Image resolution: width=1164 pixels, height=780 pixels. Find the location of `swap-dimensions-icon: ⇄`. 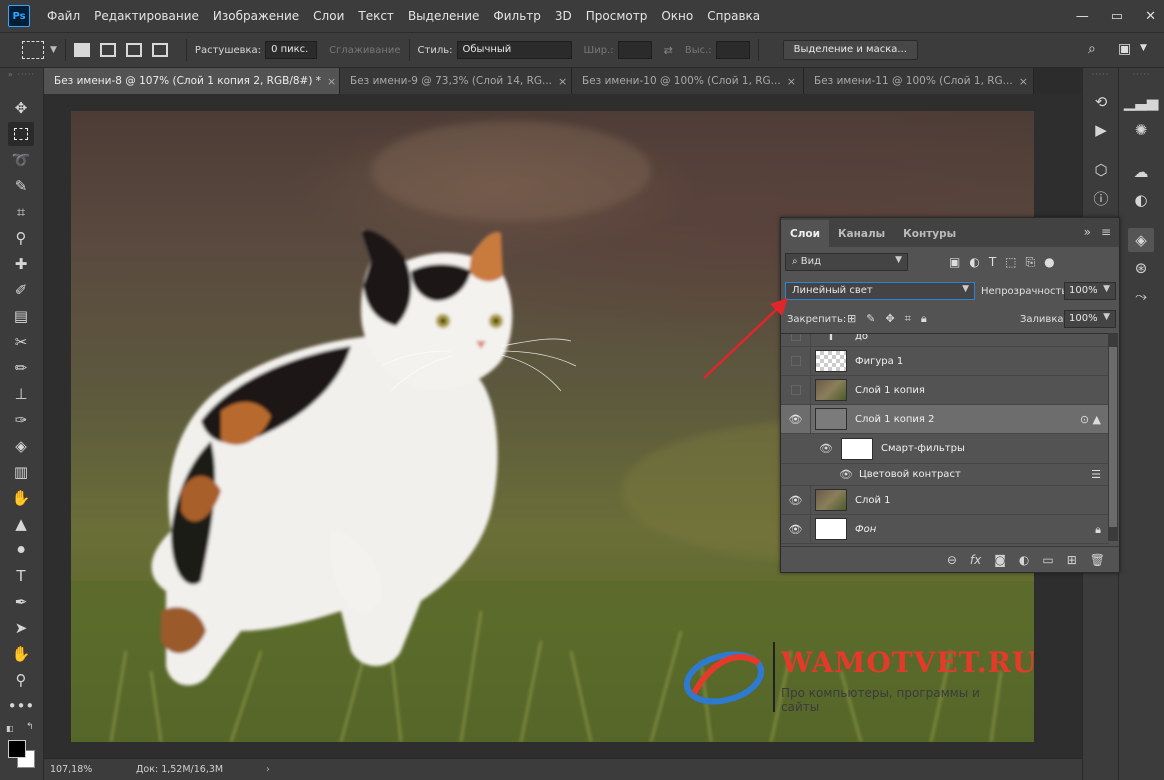

swap-dimensions-icon: ⇄ is located at coordinates (668, 50).